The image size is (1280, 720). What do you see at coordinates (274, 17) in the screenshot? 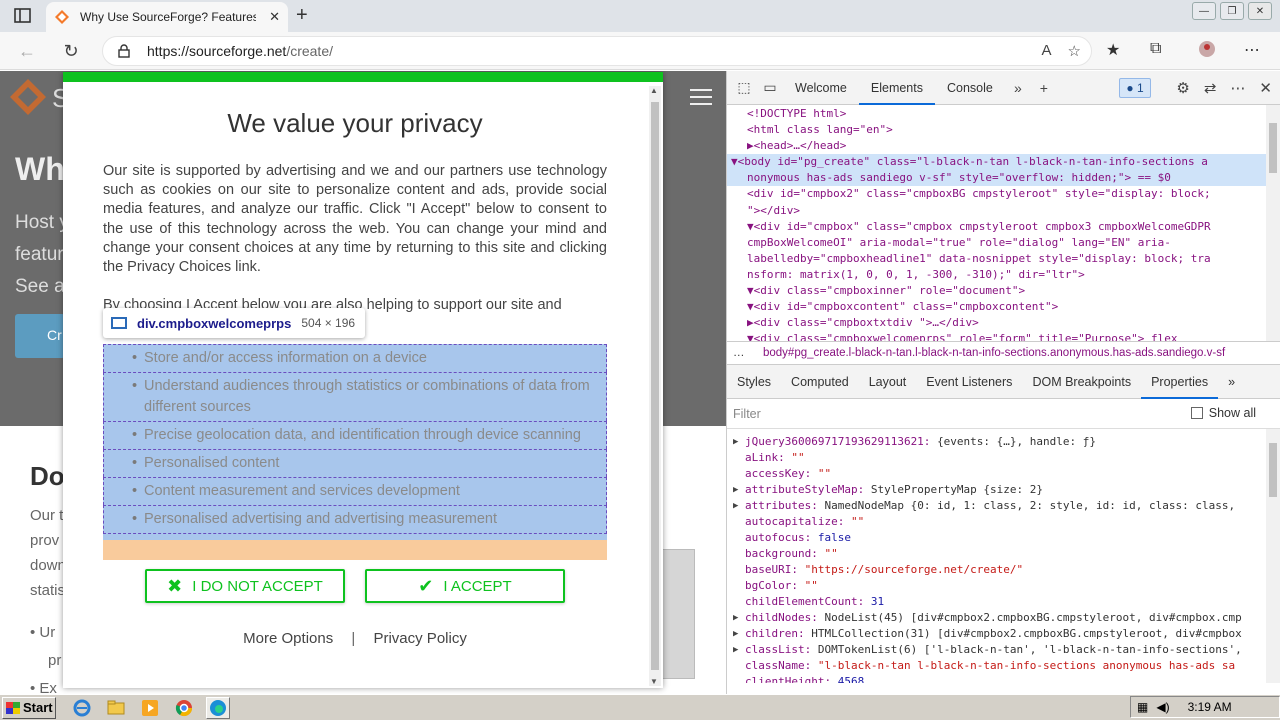
I see `tab-close-icon: ✕` at bounding box center [274, 17].